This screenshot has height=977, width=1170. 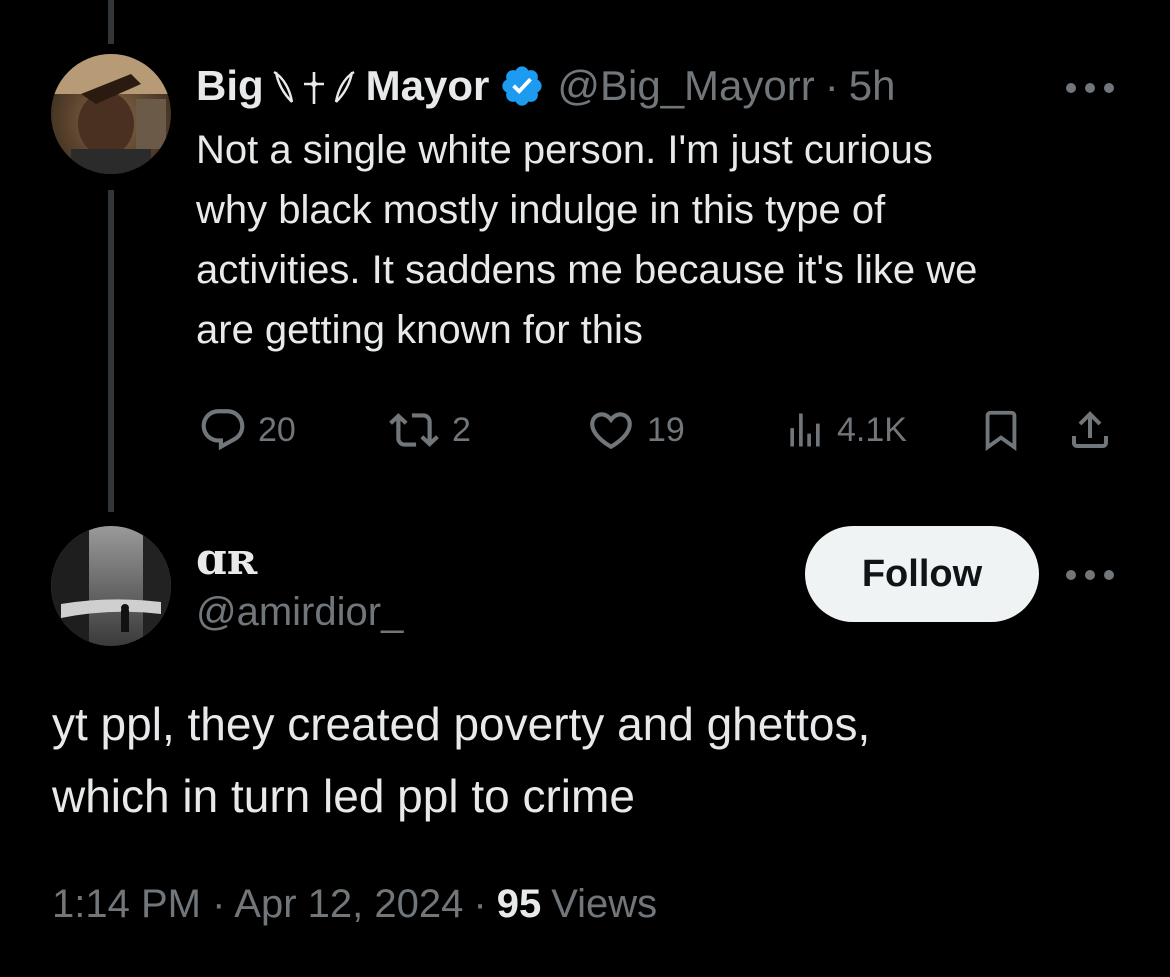 I want to click on bookmark-button, so click(x=1001, y=430).